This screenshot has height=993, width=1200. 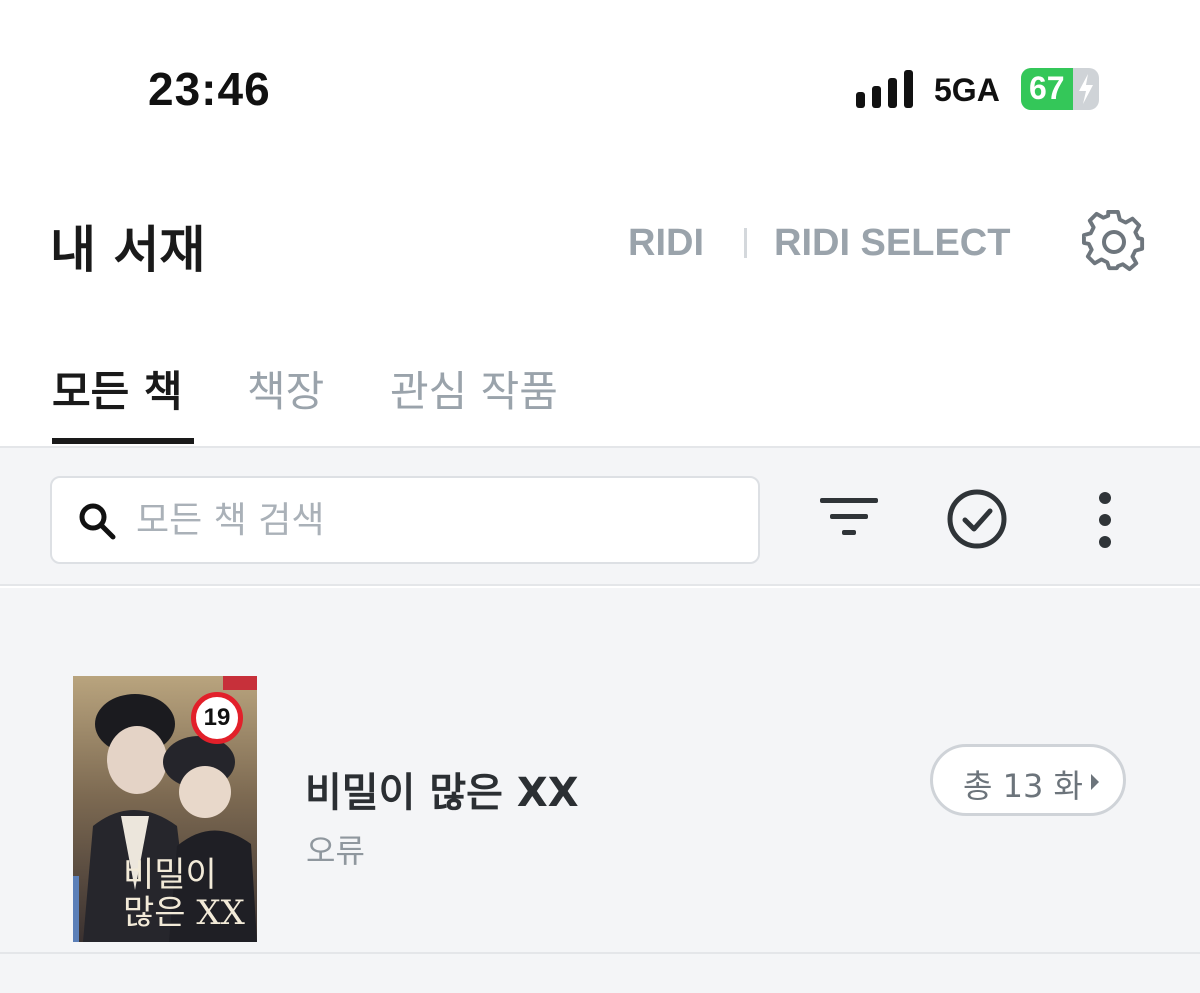 I want to click on book-title: 비밀이 많은 XX, so click(x=442, y=793).